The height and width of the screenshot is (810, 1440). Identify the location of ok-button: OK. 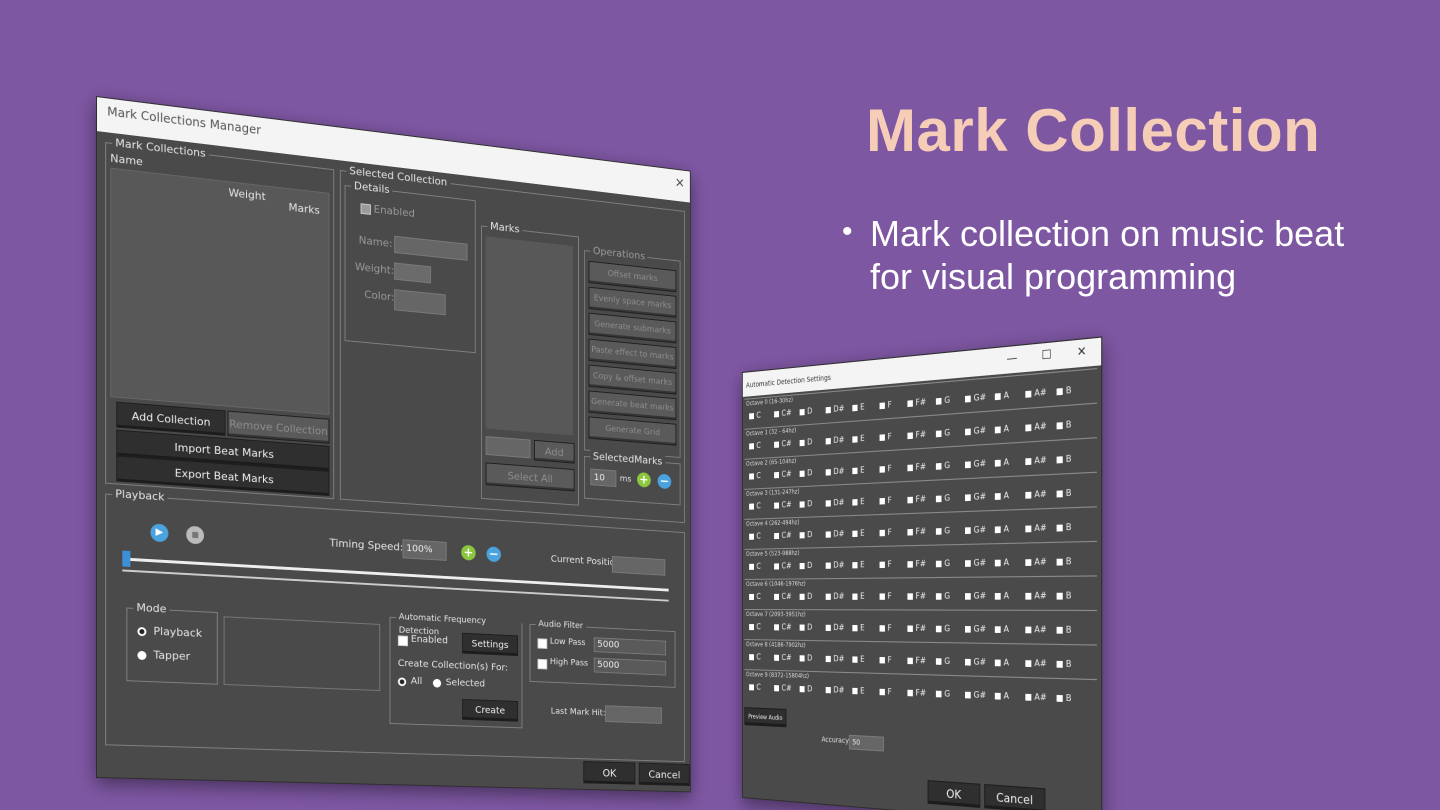
(954, 794).